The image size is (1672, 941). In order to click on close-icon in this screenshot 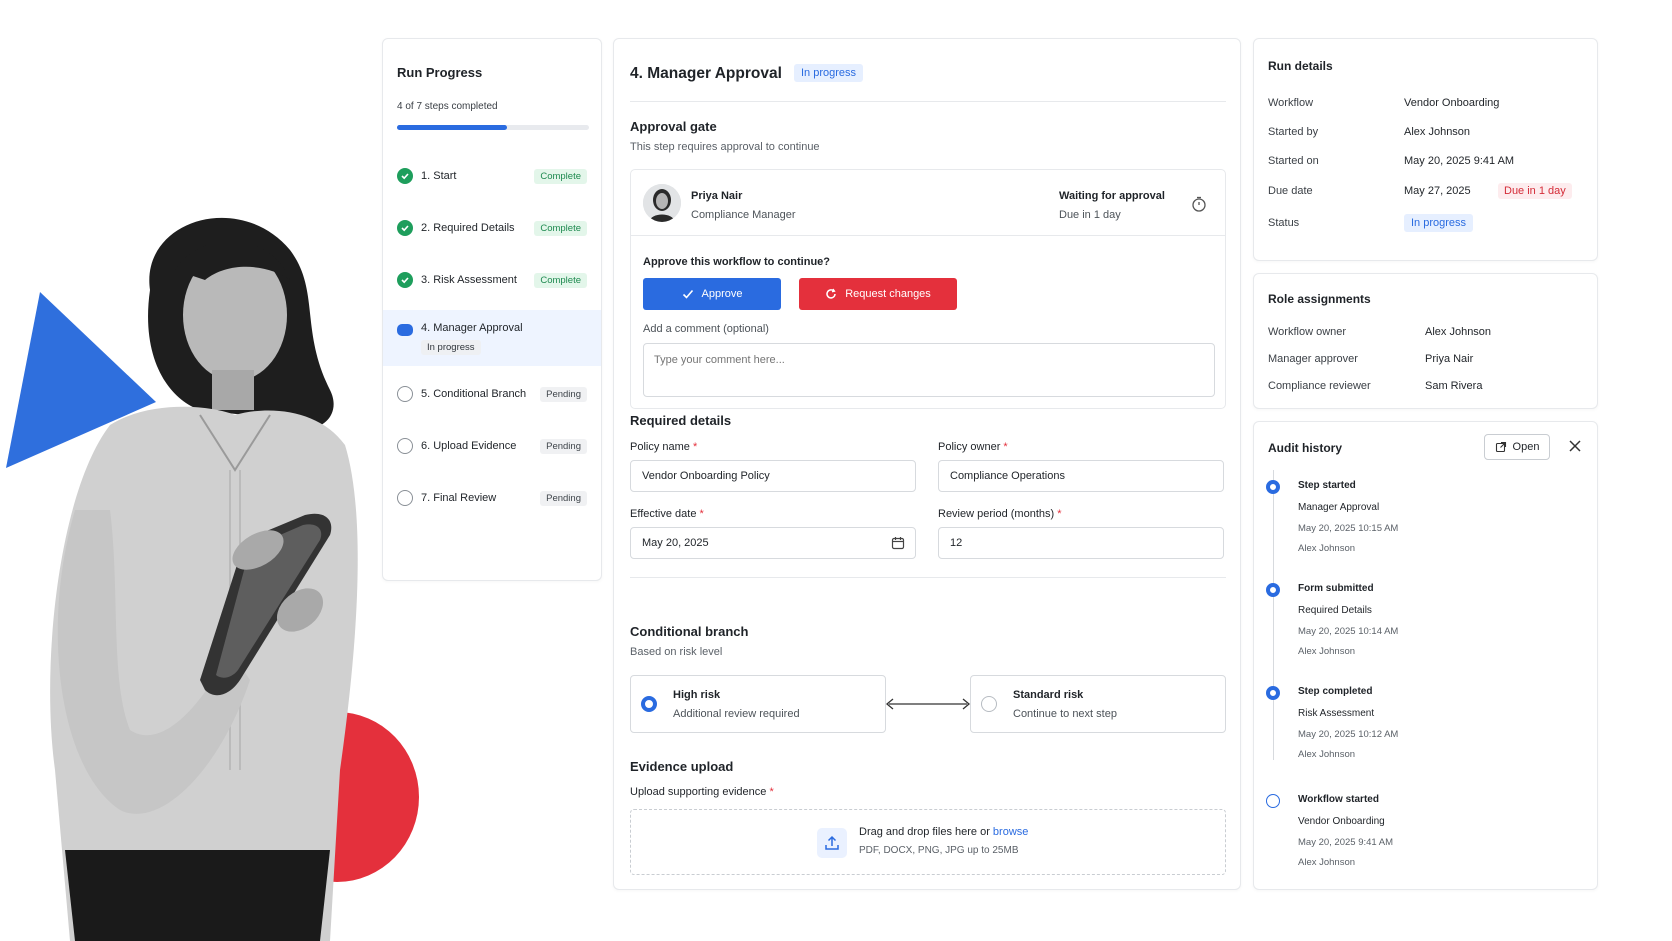, I will do `click(1575, 446)`.